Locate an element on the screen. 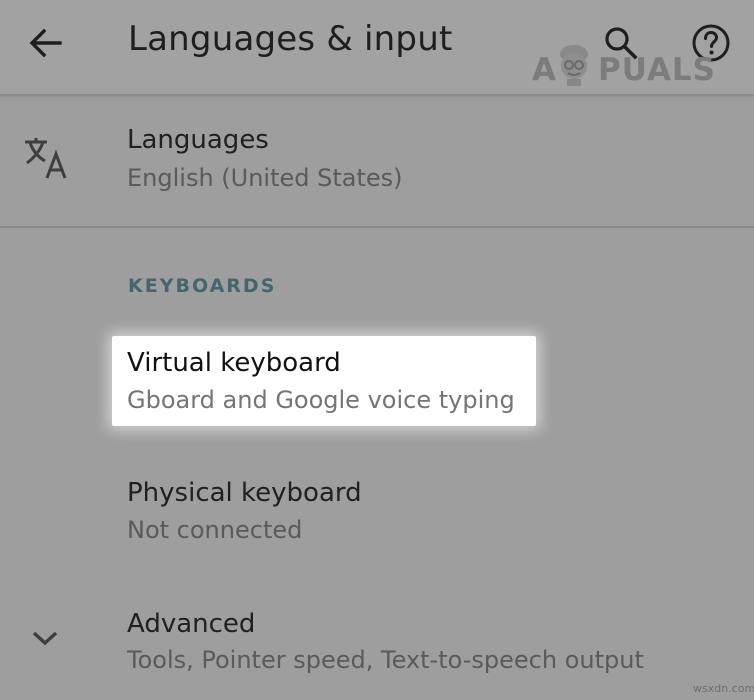 Image resolution: width=754 pixels, height=700 pixels. site-watermark: wsxdn.com is located at coordinates (723, 688).